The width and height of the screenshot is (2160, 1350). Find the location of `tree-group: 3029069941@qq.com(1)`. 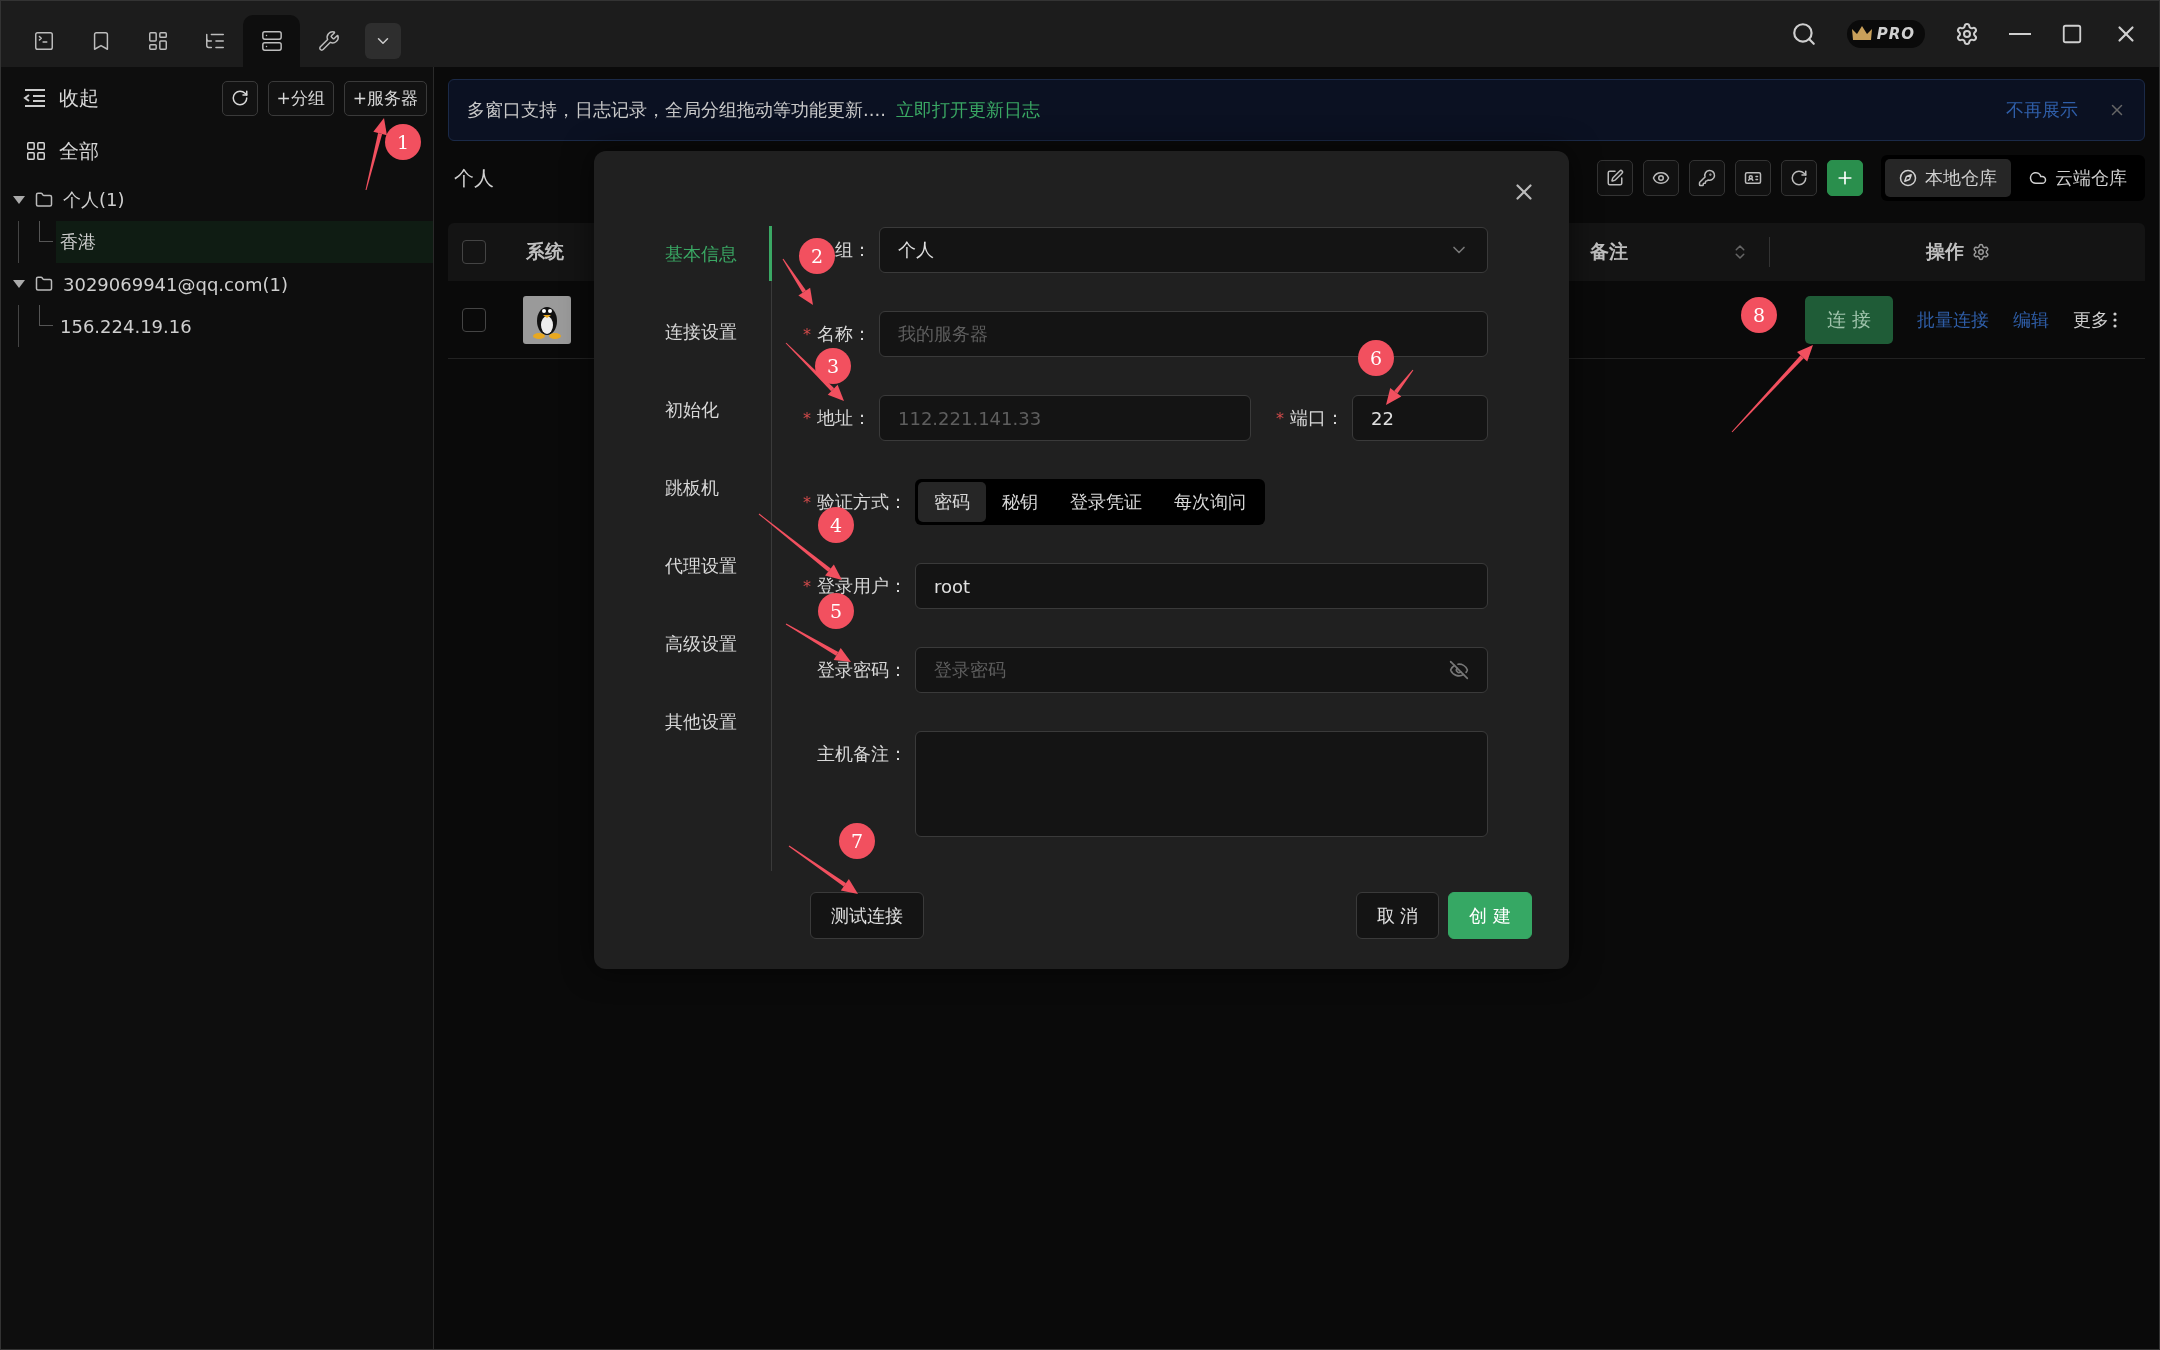

tree-group: 3029069941@qq.com(1) is located at coordinates (176, 284).